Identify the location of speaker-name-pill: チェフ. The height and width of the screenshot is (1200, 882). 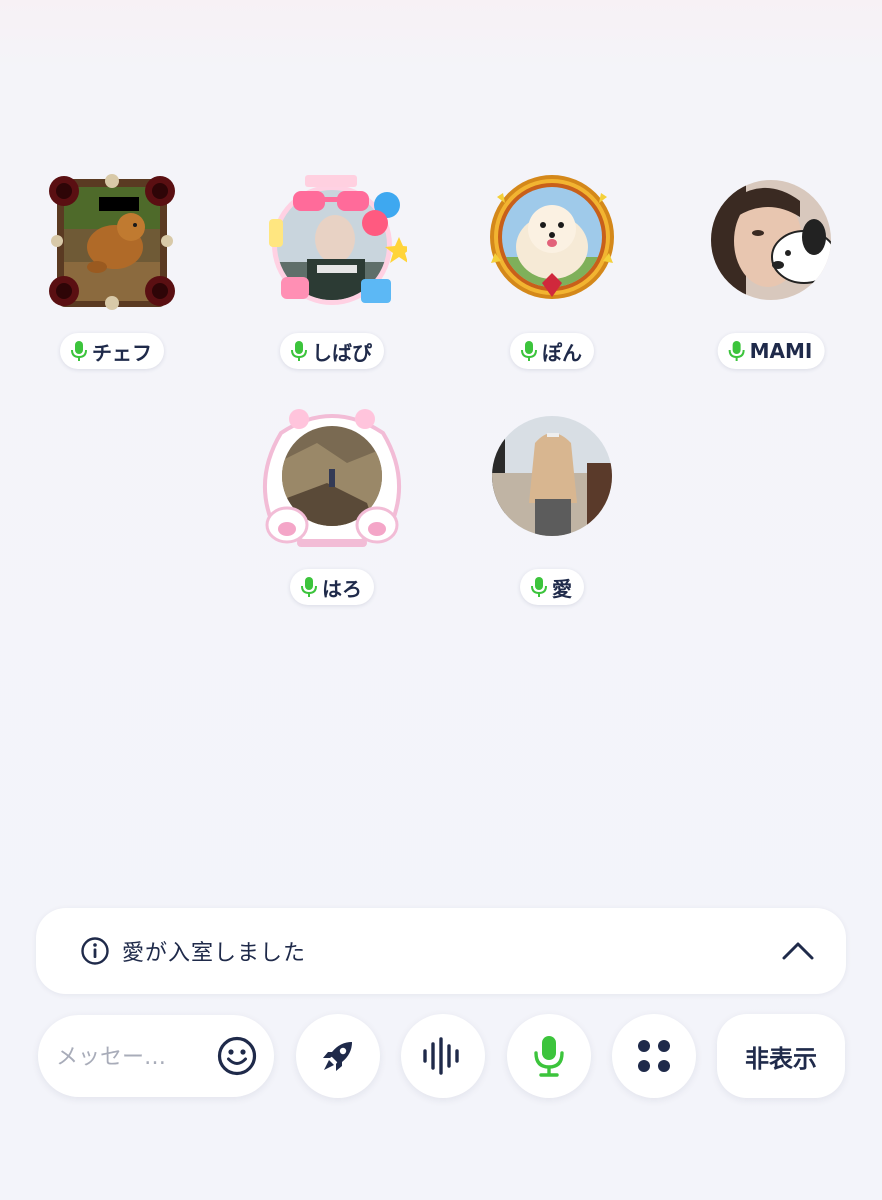
(112, 351).